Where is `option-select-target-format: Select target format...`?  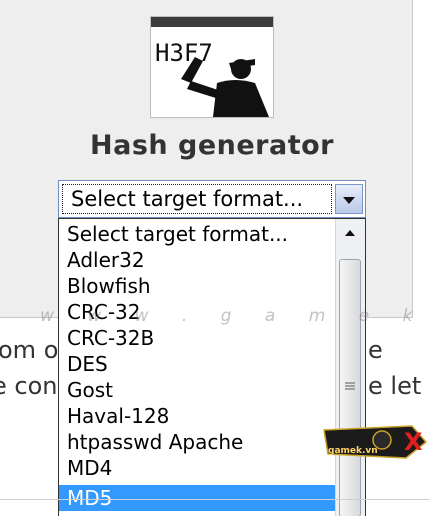
option-select-target-format: Select target format... is located at coordinates (197, 234).